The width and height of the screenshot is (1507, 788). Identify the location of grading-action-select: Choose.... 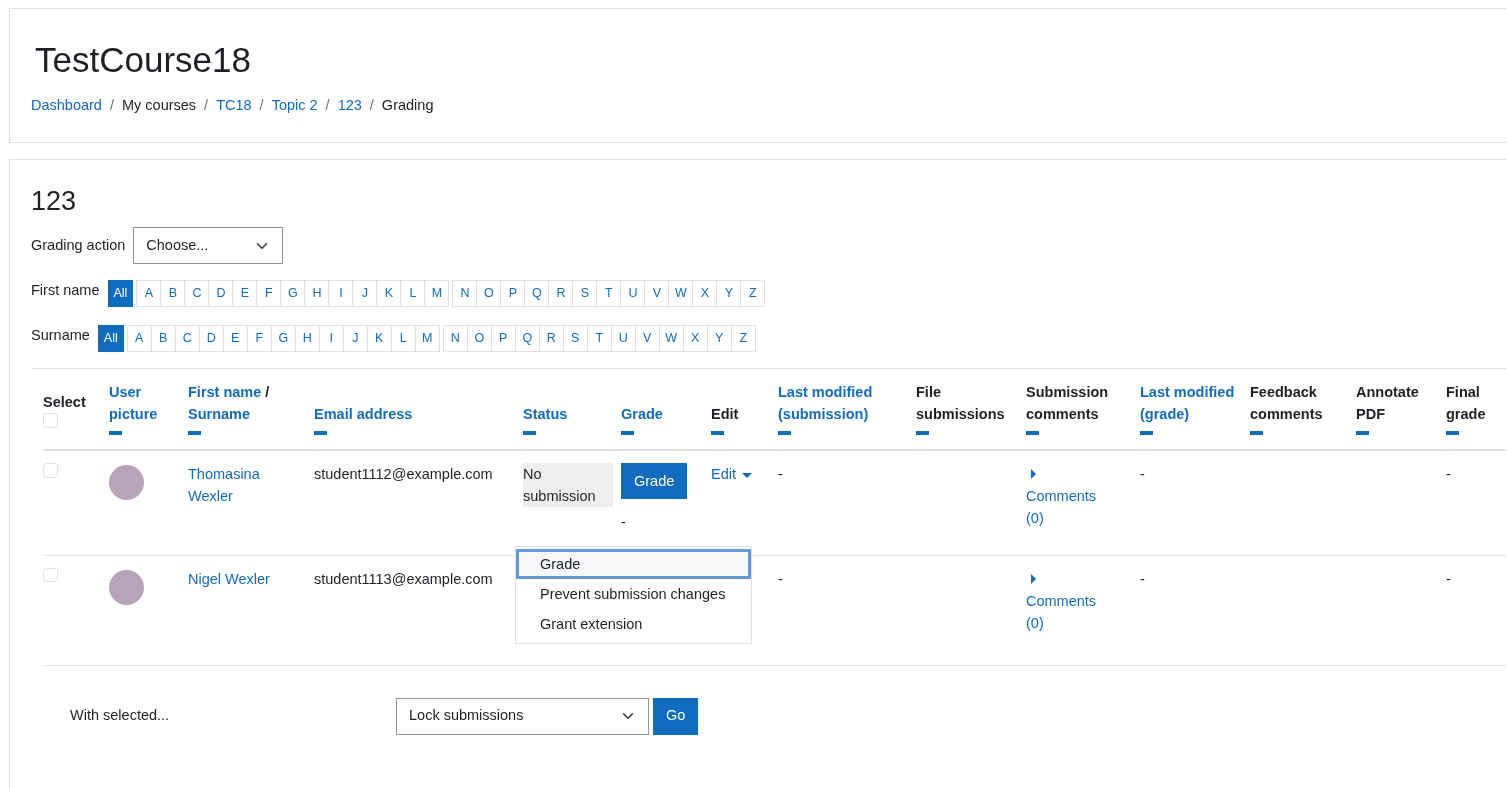
(208, 246).